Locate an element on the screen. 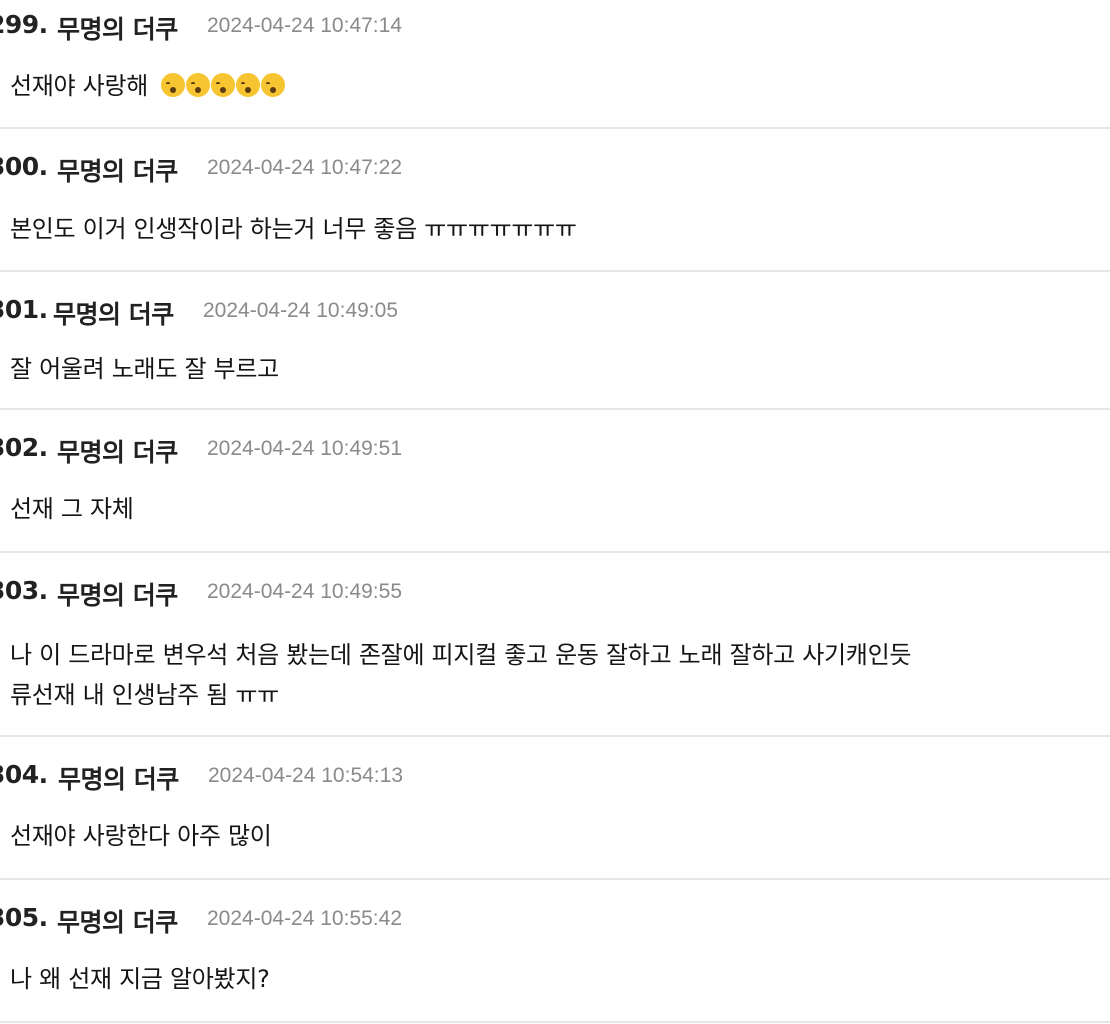 This screenshot has height=1024, width=1110. comment-text-line: 본인도 이거 인생작이라 하는거 너무 좋음 ㅠㅠㅠㅠㅠㅠㅠ is located at coordinates (293, 229).